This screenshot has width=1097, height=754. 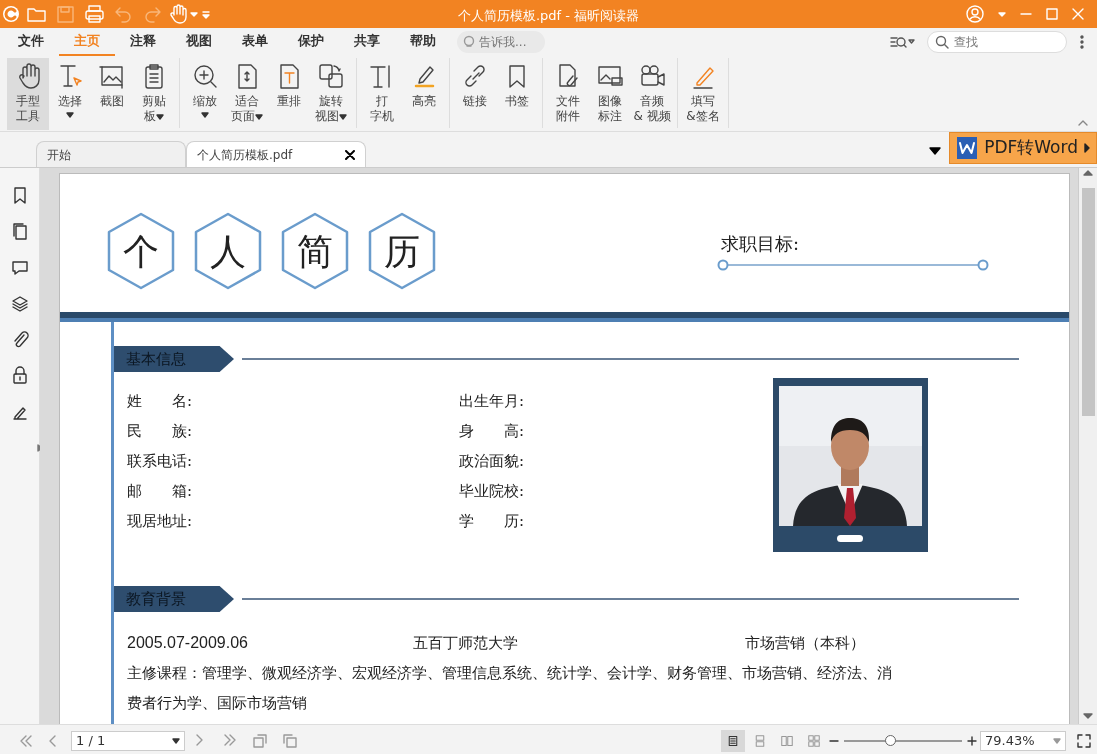 I want to click on ribbon-tool-button: 缩放, so click(x=205, y=94).